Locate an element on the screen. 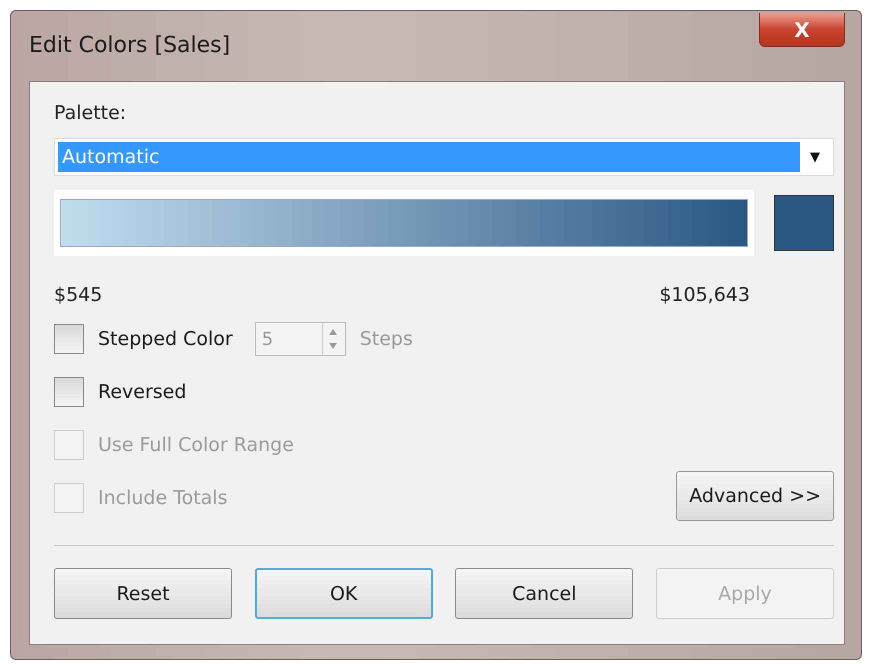 This screenshot has height=664, width=870. close-button: X is located at coordinates (802, 30).